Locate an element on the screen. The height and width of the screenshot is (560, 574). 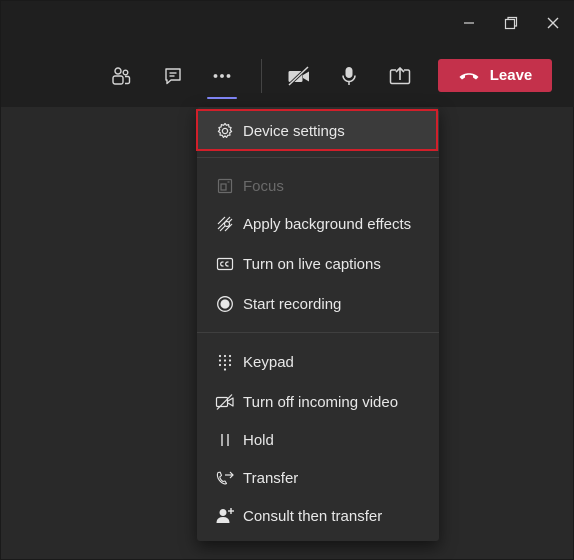
participants-button is located at coordinates (121, 76).